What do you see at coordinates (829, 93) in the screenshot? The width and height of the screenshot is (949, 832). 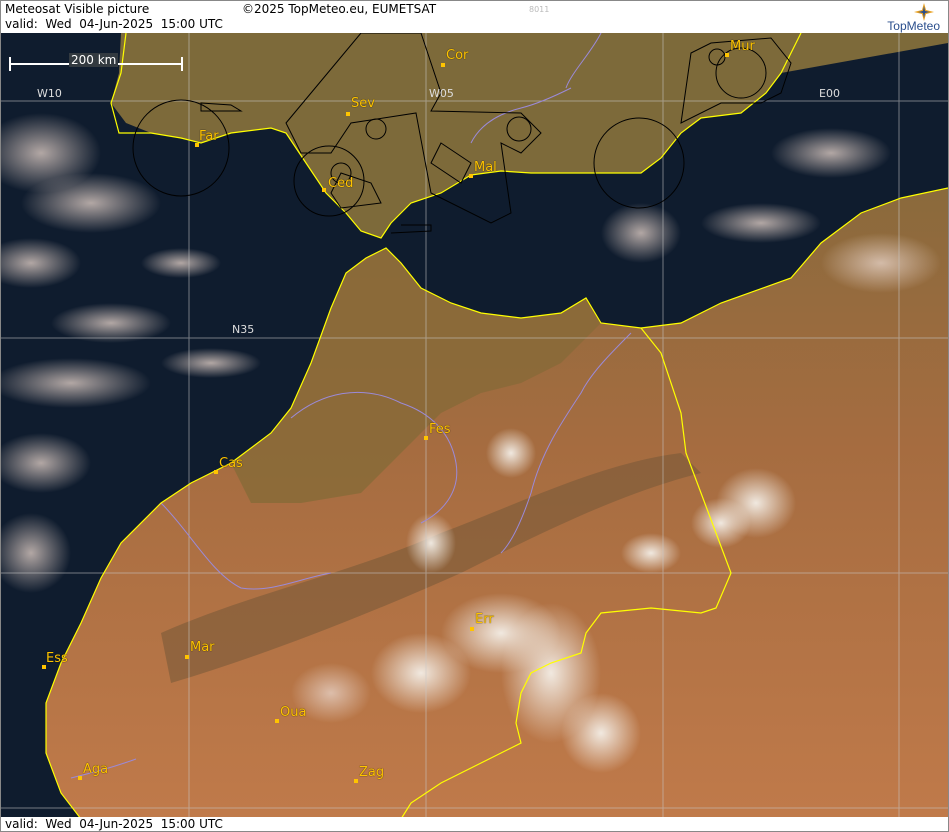 I see `grid-label-e00: E00` at bounding box center [829, 93].